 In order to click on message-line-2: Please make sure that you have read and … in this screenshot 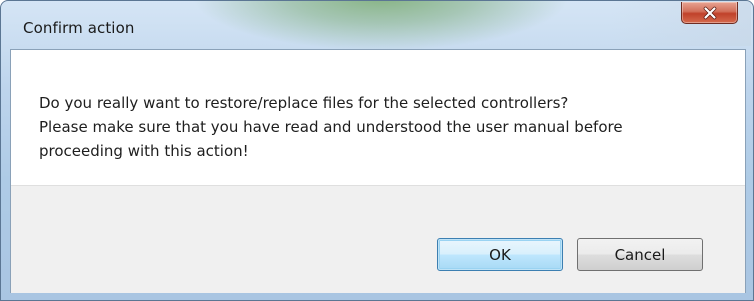, I will do `click(331, 127)`.